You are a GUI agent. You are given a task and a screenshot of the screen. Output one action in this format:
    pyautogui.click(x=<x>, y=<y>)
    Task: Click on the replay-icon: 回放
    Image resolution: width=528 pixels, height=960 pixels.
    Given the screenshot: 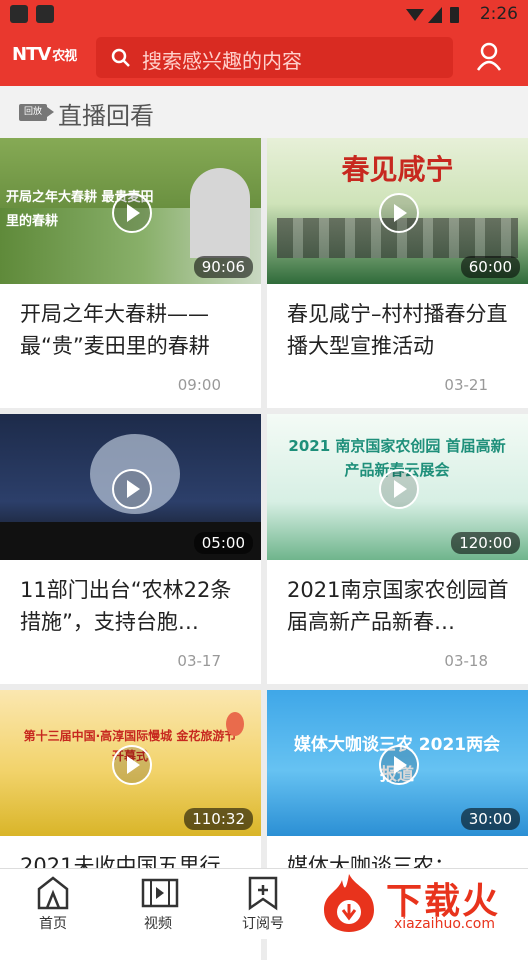 What is the action you would take?
    pyautogui.click(x=36, y=112)
    